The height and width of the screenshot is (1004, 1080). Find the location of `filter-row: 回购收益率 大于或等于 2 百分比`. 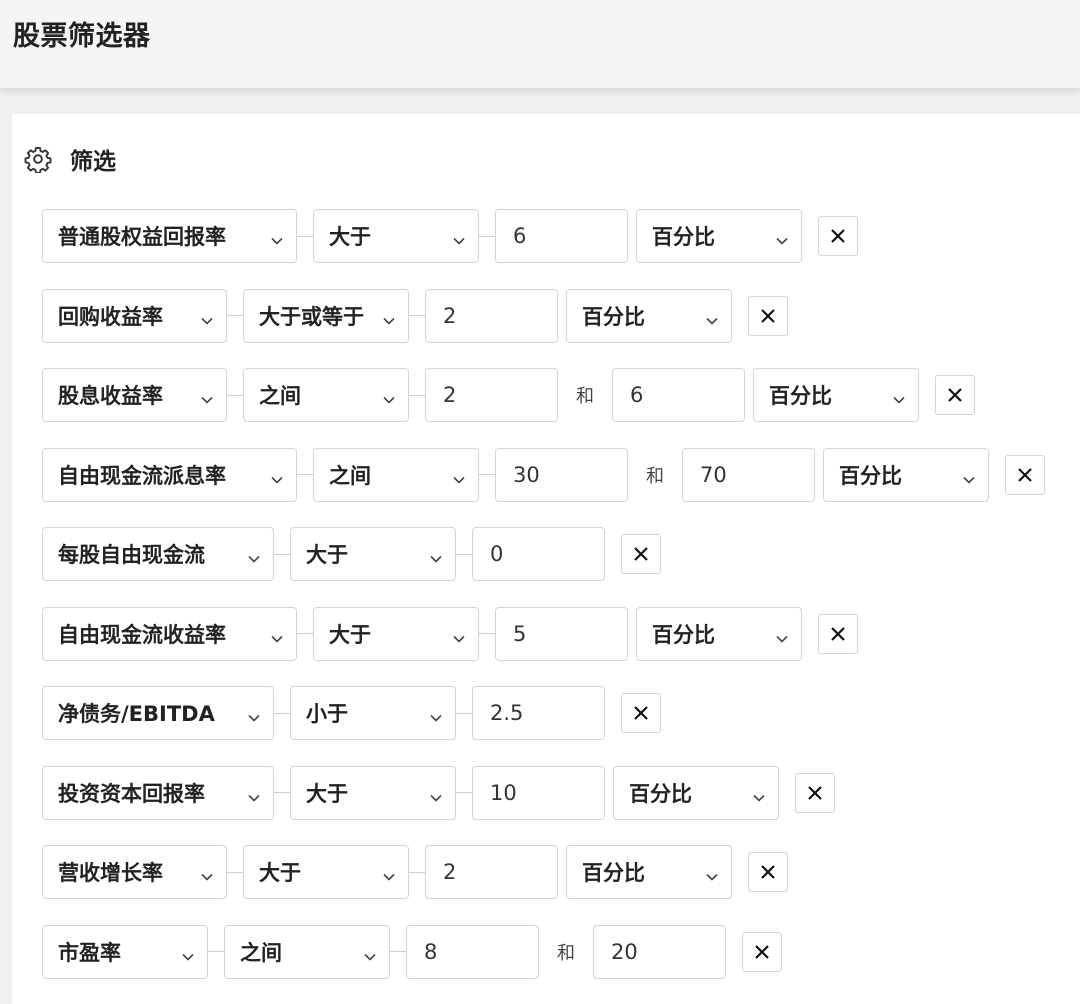

filter-row: 回购收益率 大于或等于 2 百分比 is located at coordinates (415, 315).